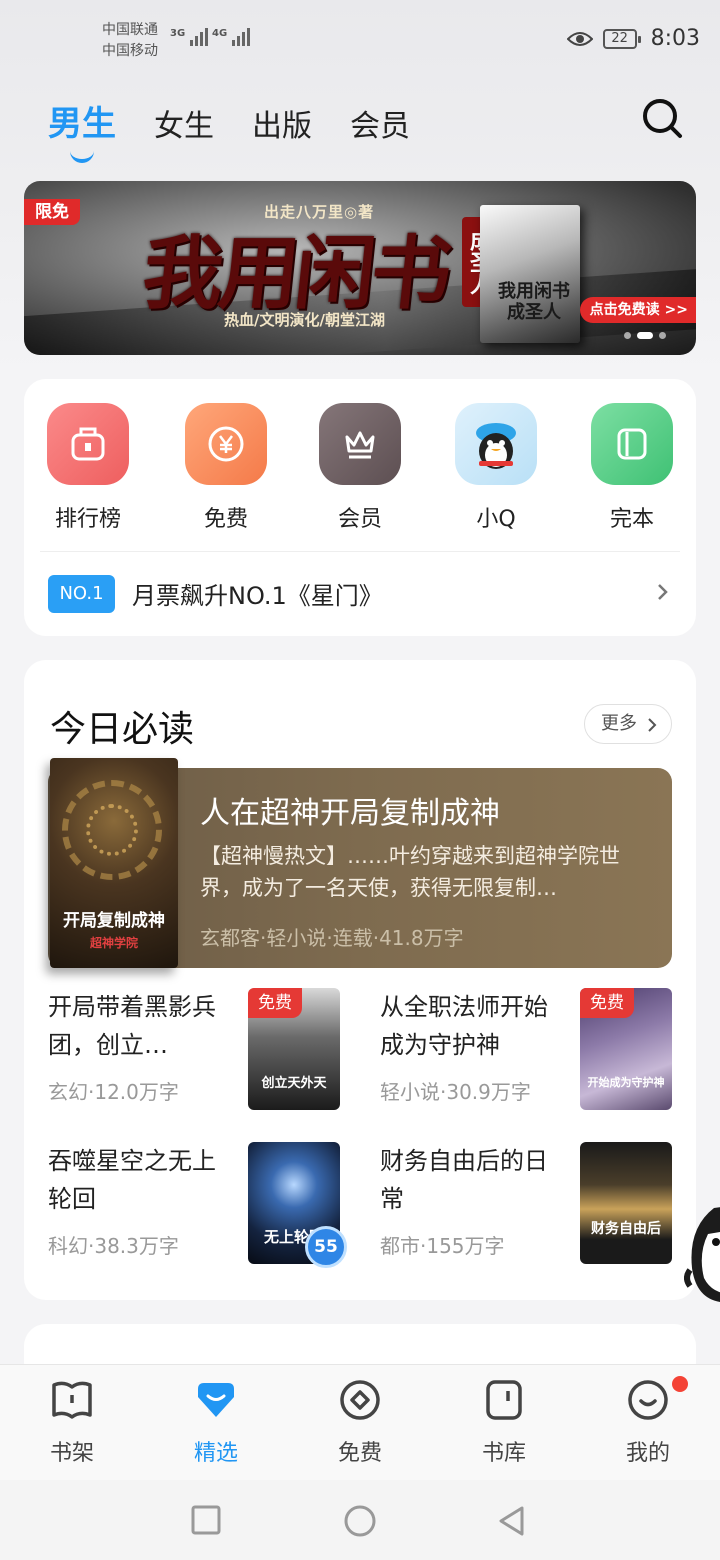 The width and height of the screenshot is (720, 1560). What do you see at coordinates (360, 444) in the screenshot?
I see `crown-icon` at bounding box center [360, 444].